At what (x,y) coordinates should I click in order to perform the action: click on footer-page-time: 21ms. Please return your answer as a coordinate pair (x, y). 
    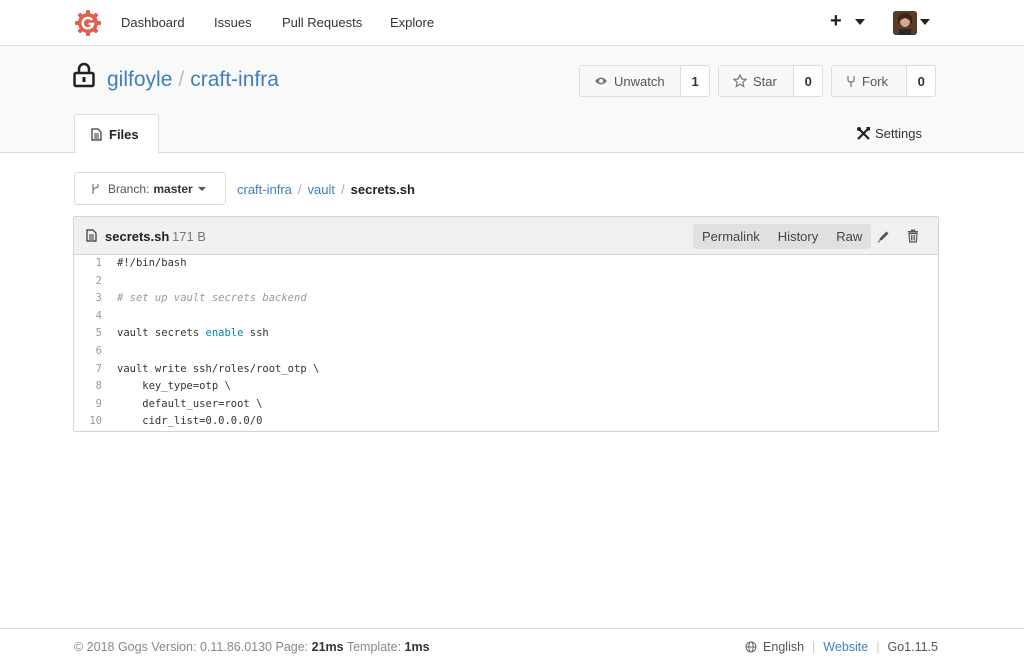
    Looking at the image, I should click on (327, 647).